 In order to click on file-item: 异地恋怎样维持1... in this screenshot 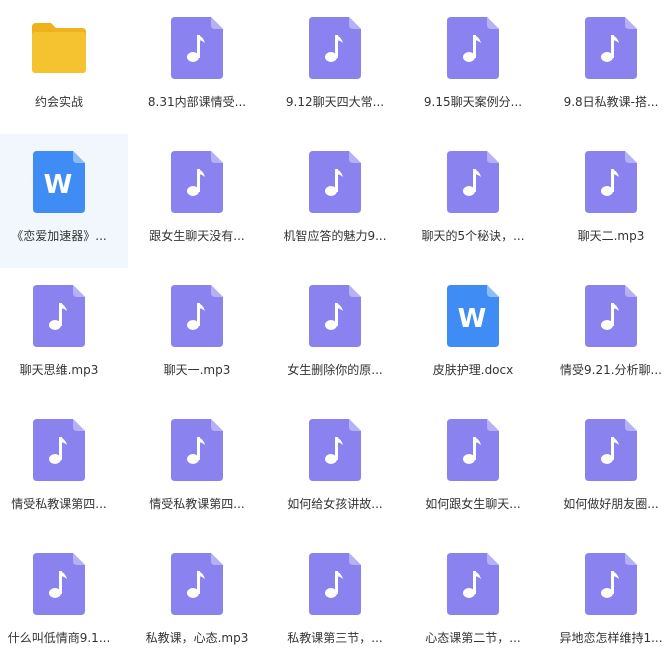, I will do `click(607, 603)`.